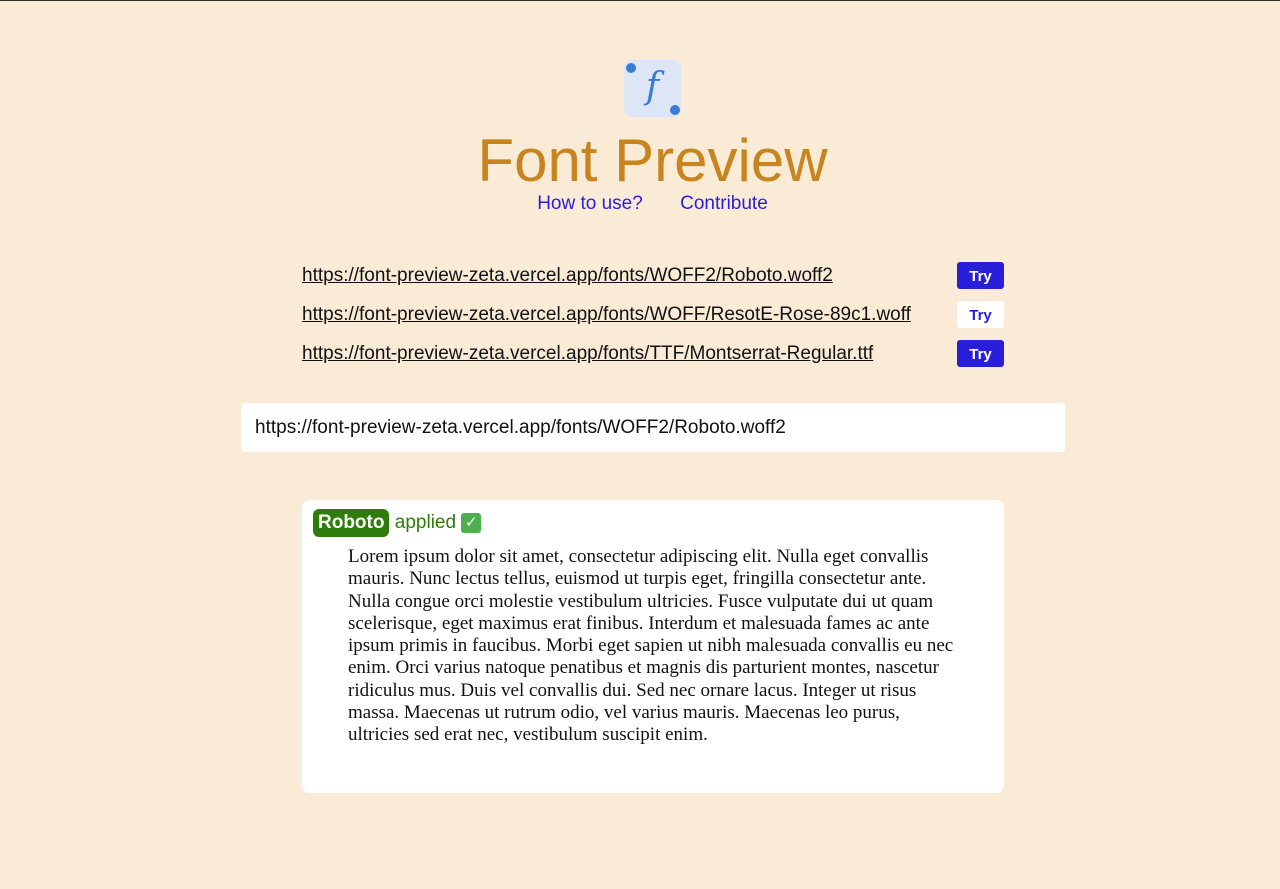 Image resolution: width=1280 pixels, height=889 pixels. I want to click on font-url-input, so click(653, 427).